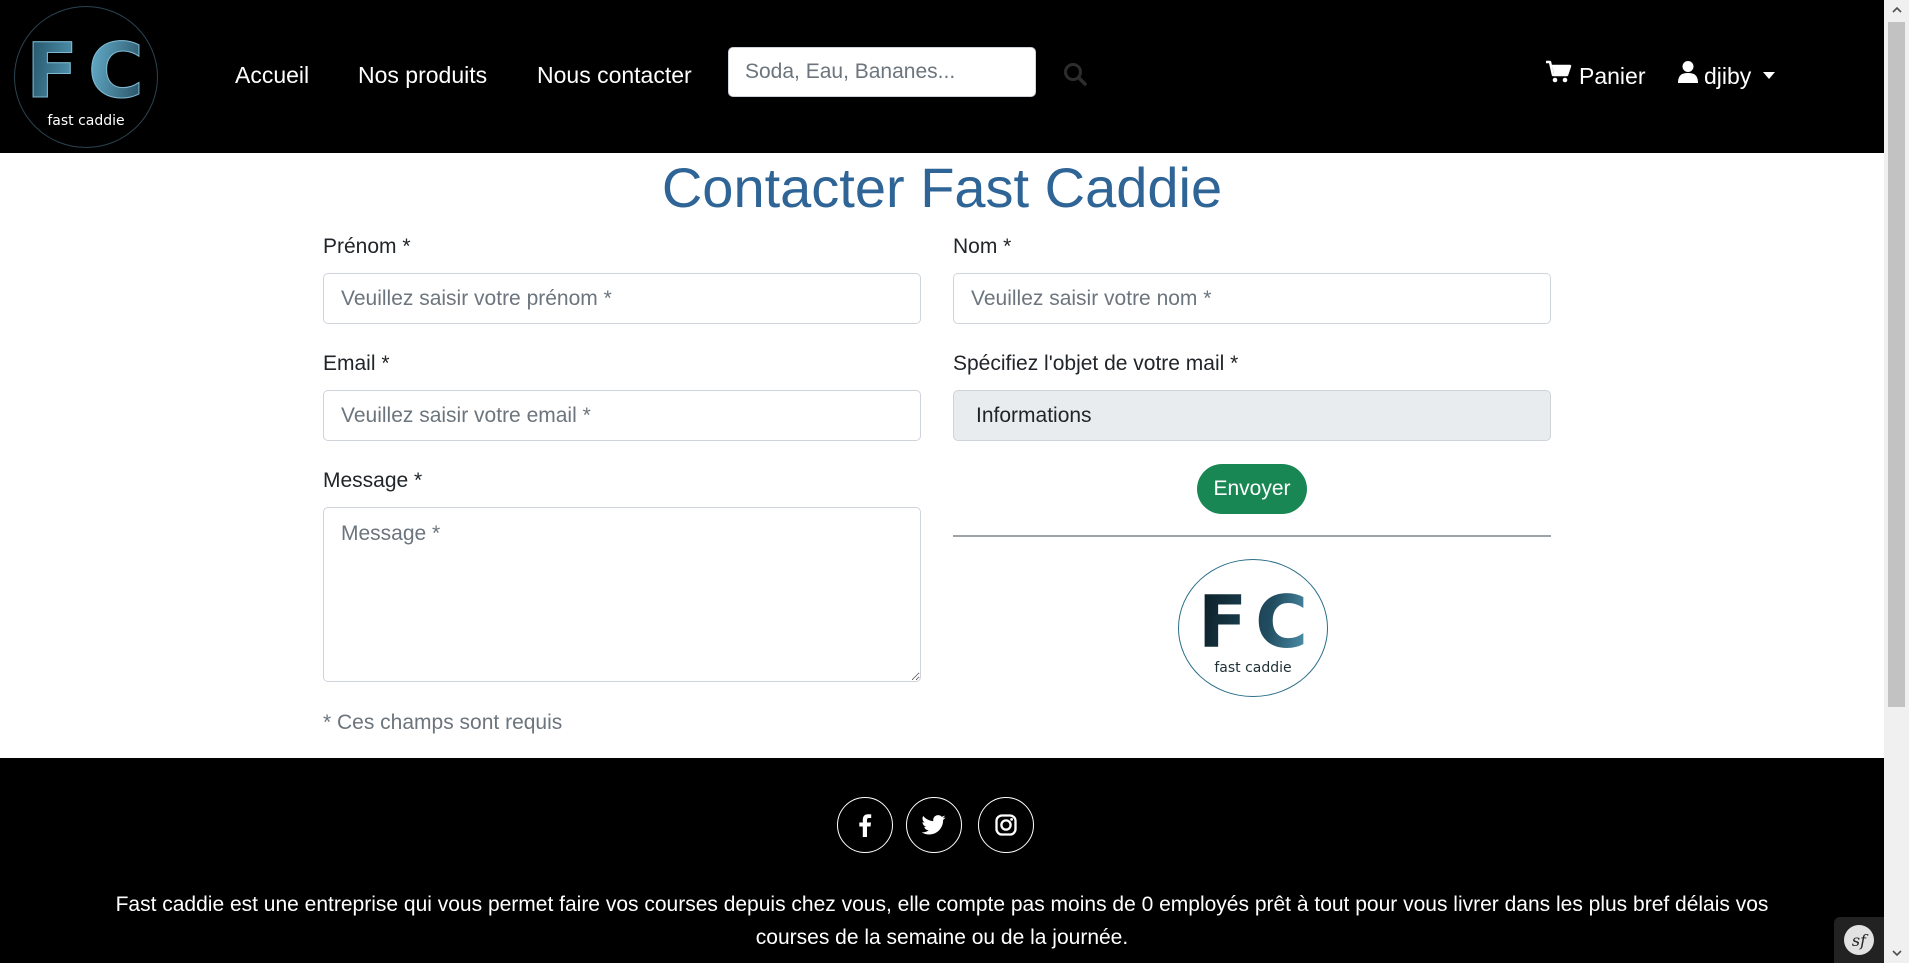 This screenshot has height=963, width=1909. What do you see at coordinates (622, 298) in the screenshot?
I see `firstname-field` at bounding box center [622, 298].